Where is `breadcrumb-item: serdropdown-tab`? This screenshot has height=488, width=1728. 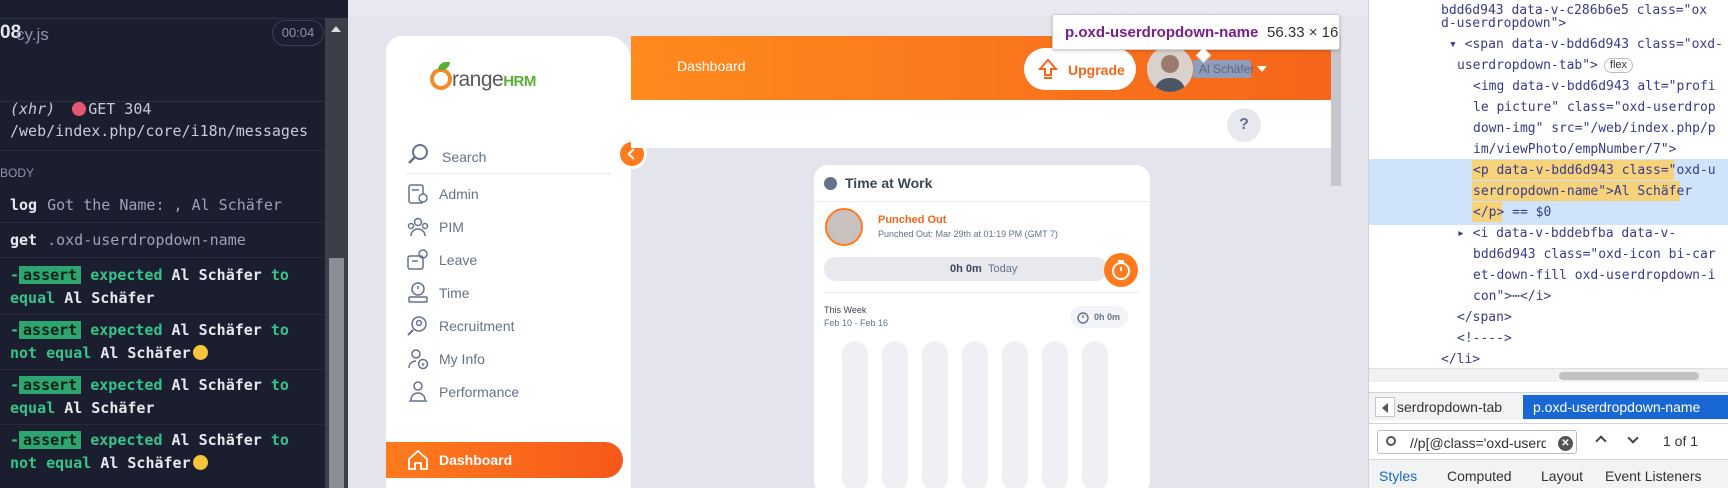
breadcrumb-item: serdropdown-tab is located at coordinates (1449, 407).